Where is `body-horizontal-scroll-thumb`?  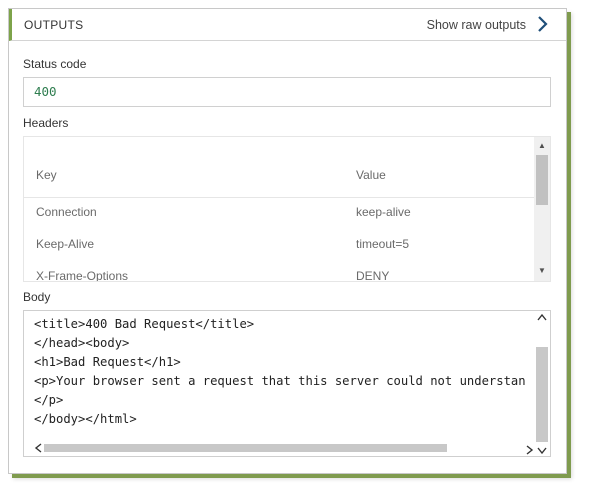
body-horizontal-scroll-thumb is located at coordinates (245, 448).